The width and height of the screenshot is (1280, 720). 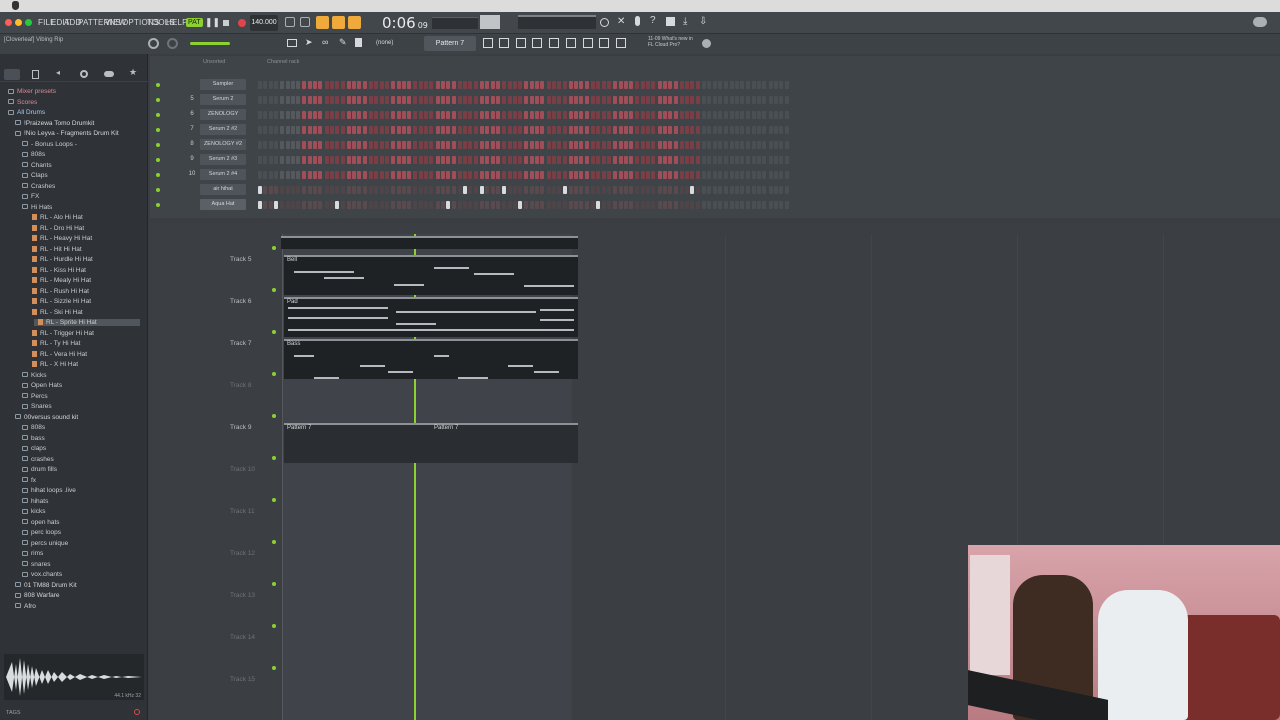 What do you see at coordinates (32, 553) in the screenshot?
I see `browser-folder-item: rims` at bounding box center [32, 553].